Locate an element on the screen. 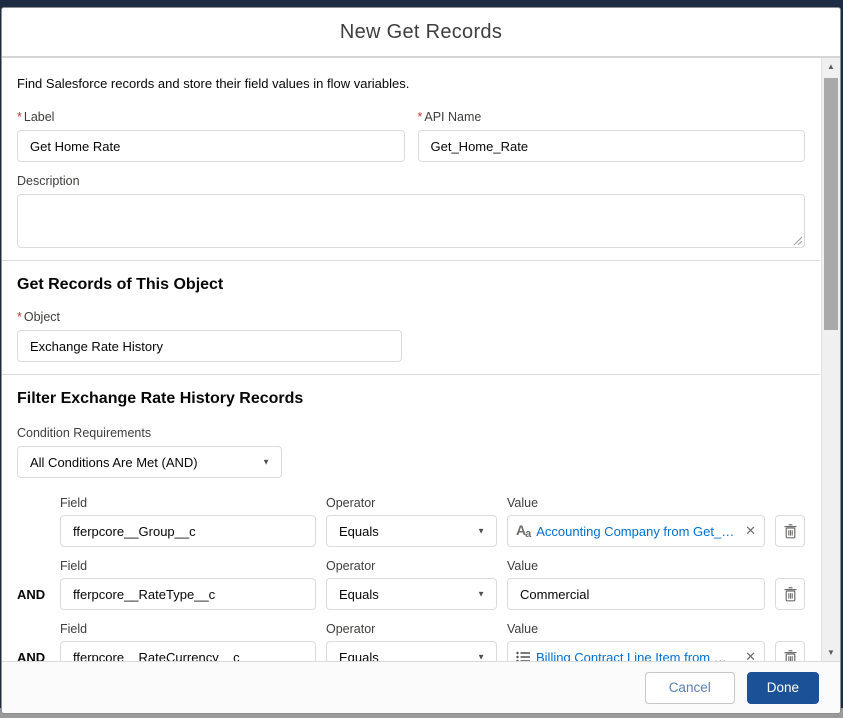 The image size is (843, 718). filter-value-resource-pill: Aa Accounting Company from Get_… ✕ is located at coordinates (636, 531).